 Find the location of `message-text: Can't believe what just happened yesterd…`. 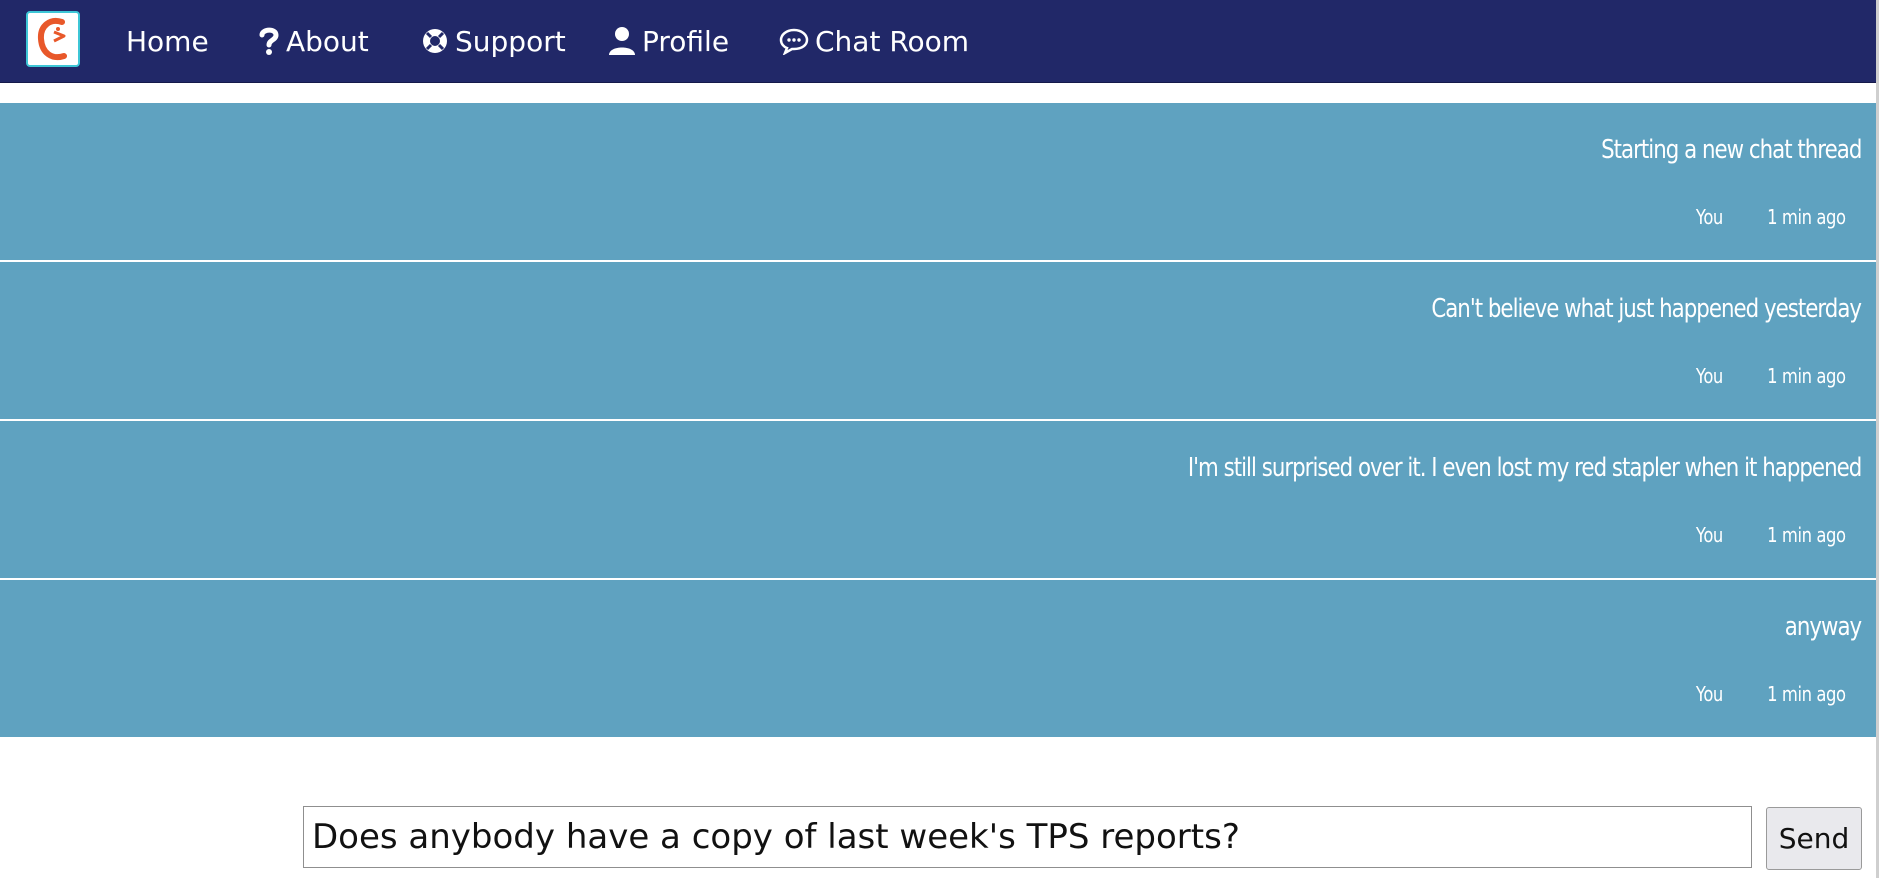

message-text: Can't believe what just happened yesterd… is located at coordinates (1646, 309).